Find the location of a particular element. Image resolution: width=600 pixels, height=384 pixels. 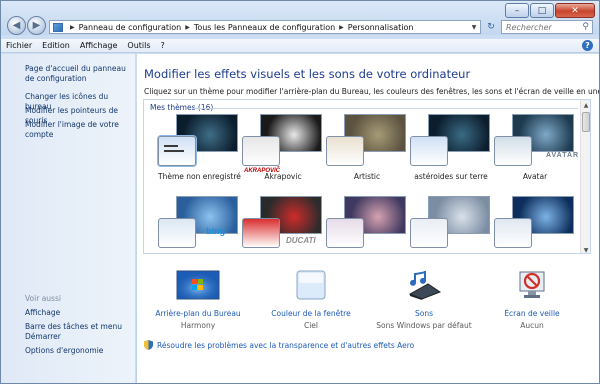

theme-tile: Artistic is located at coordinates (367, 149).